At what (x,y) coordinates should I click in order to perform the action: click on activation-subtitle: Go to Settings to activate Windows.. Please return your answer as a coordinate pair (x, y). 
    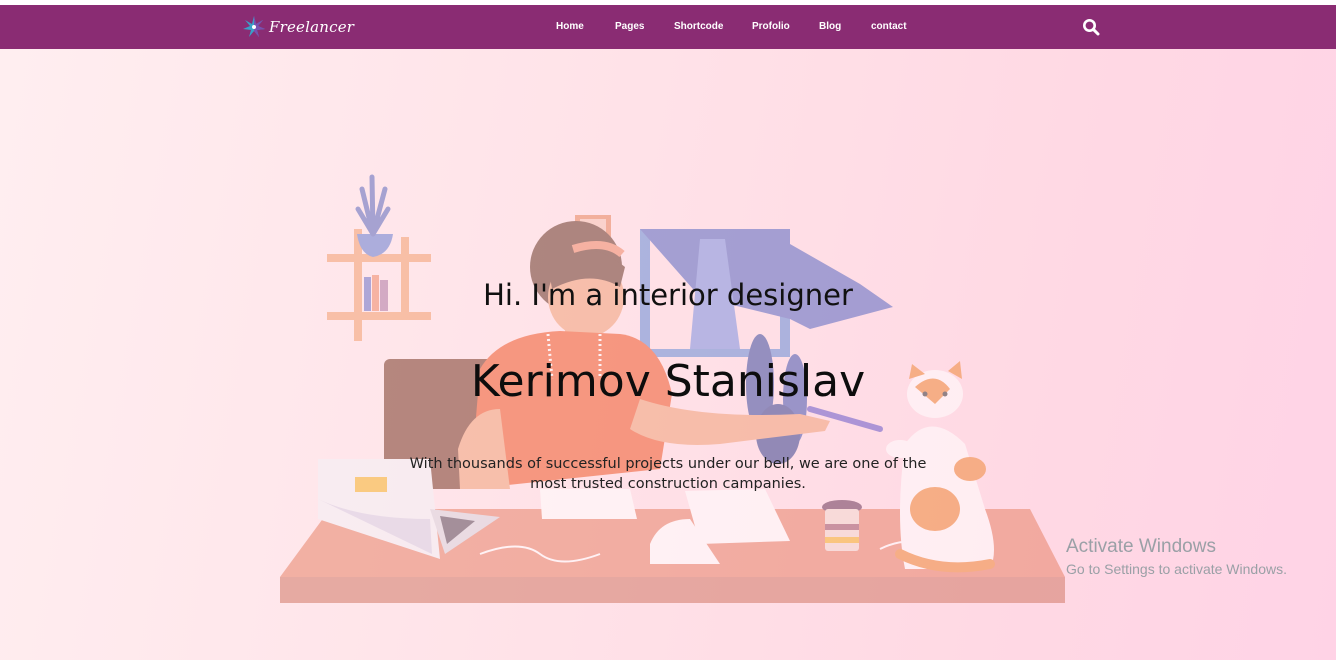
    Looking at the image, I should click on (1176, 569).